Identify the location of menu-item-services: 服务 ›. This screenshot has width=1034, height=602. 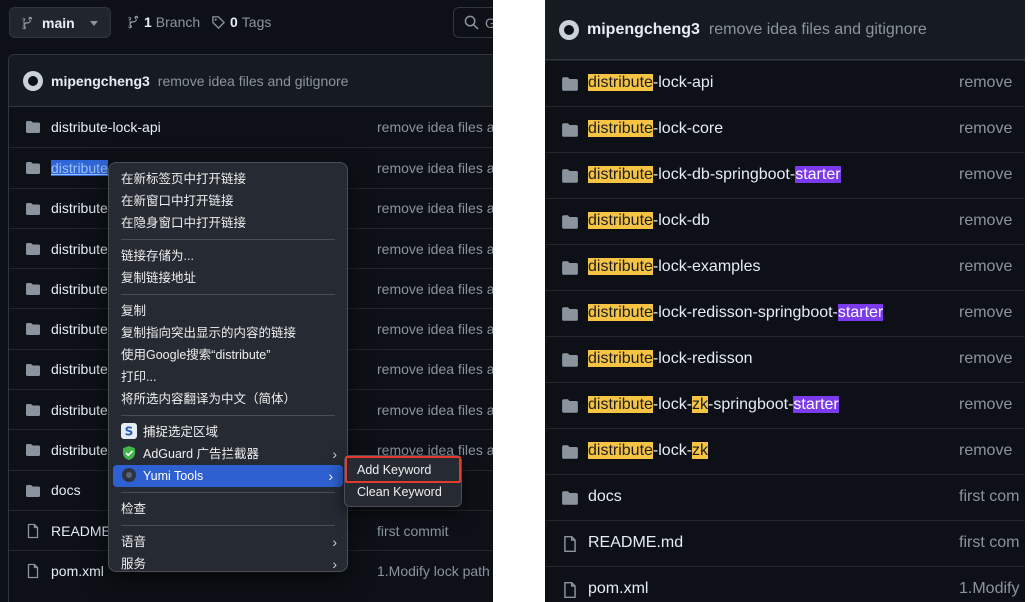
(228, 564).